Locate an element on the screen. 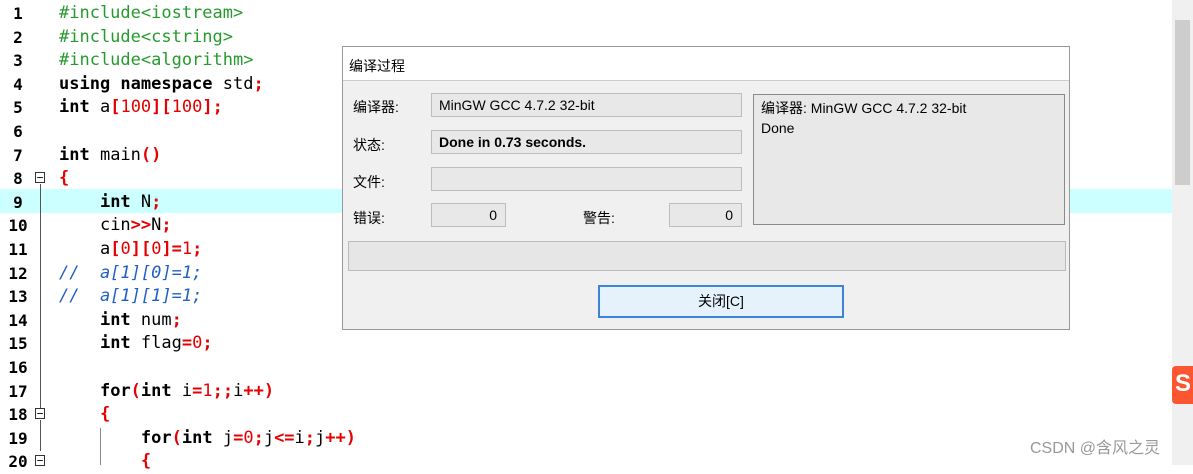 The image size is (1193, 474). dialog-title: 编译过程 is located at coordinates (377, 66).